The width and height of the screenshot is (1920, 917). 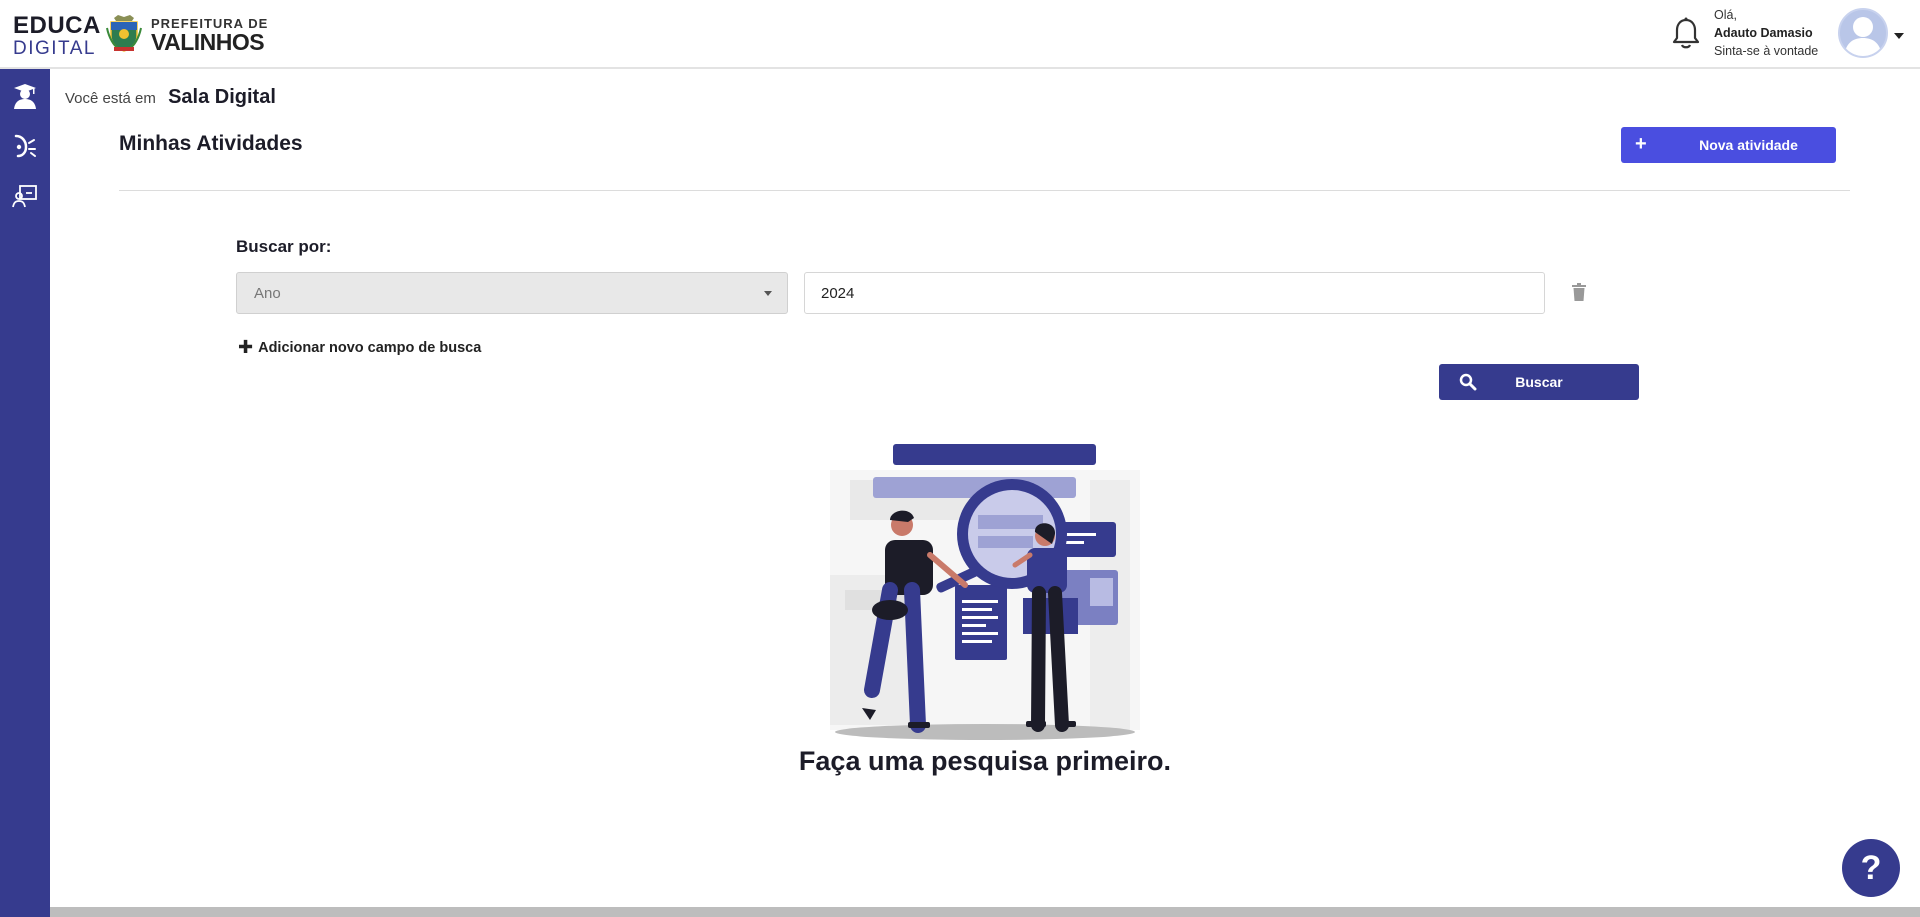 What do you see at coordinates (985, 592) in the screenshot?
I see `search-illustration` at bounding box center [985, 592].